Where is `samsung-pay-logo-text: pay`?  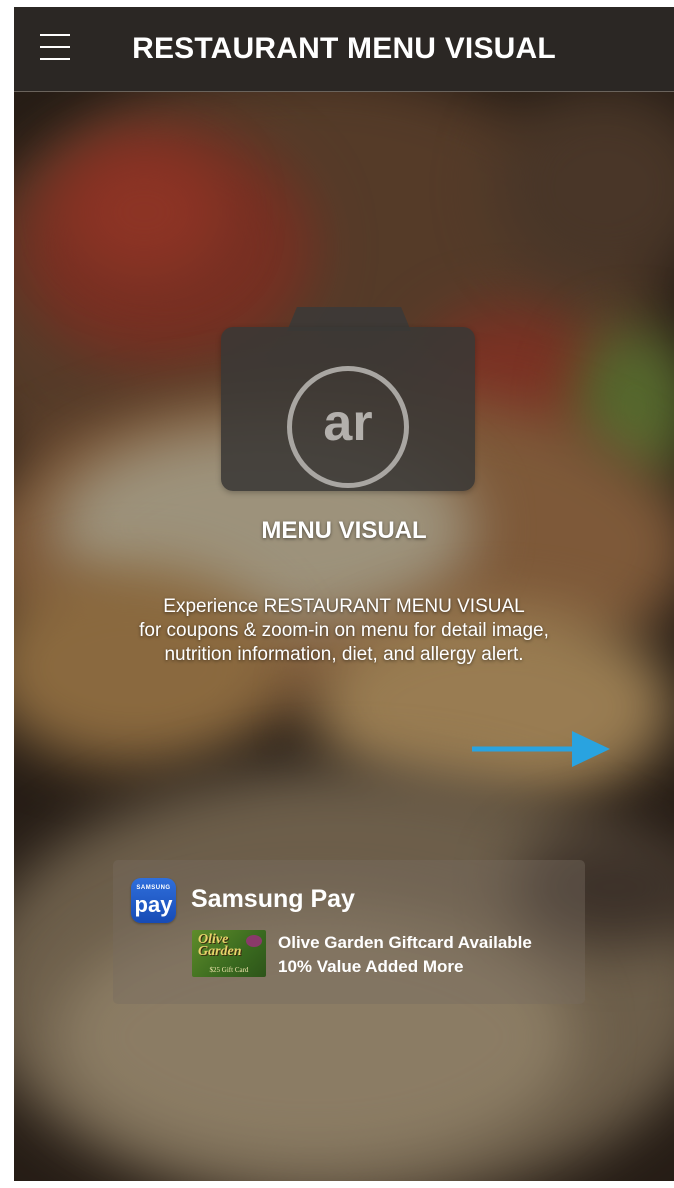
samsung-pay-logo-text: pay is located at coordinates (153, 904).